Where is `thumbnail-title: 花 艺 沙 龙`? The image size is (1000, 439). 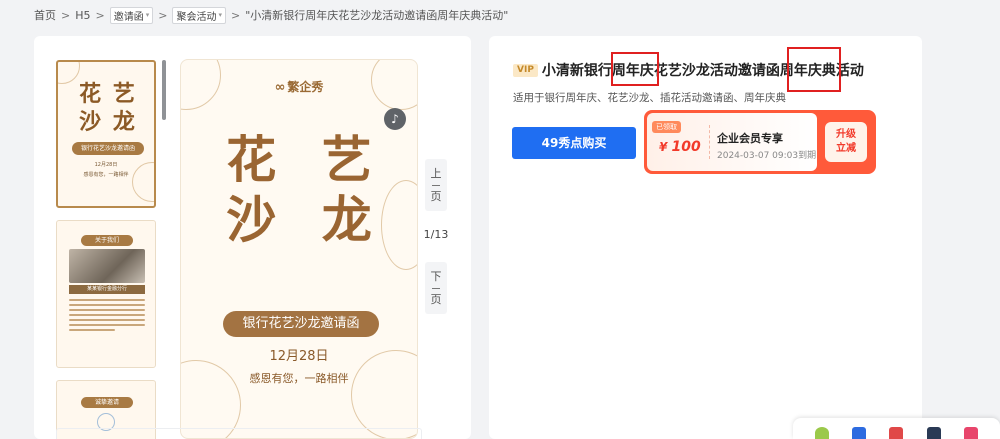 thumbnail-title: 花 艺 沙 龙 is located at coordinates (108, 108).